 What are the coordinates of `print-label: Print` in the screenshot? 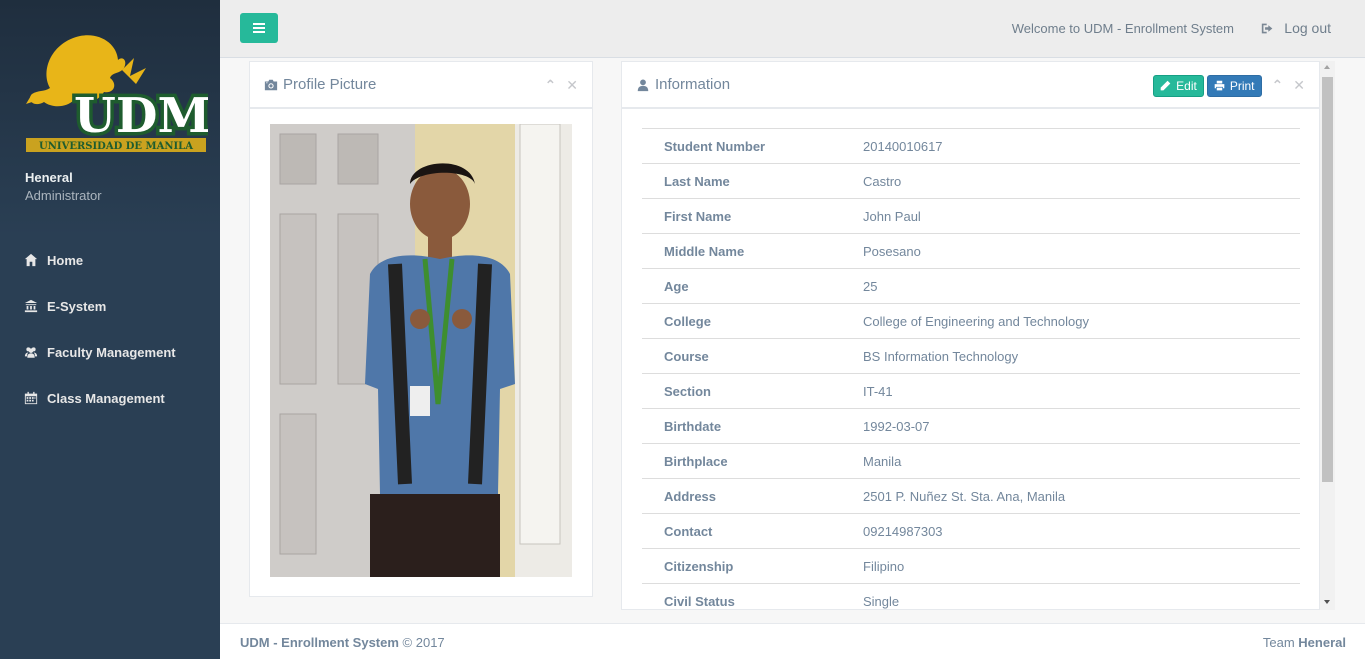 It's located at (1242, 85).